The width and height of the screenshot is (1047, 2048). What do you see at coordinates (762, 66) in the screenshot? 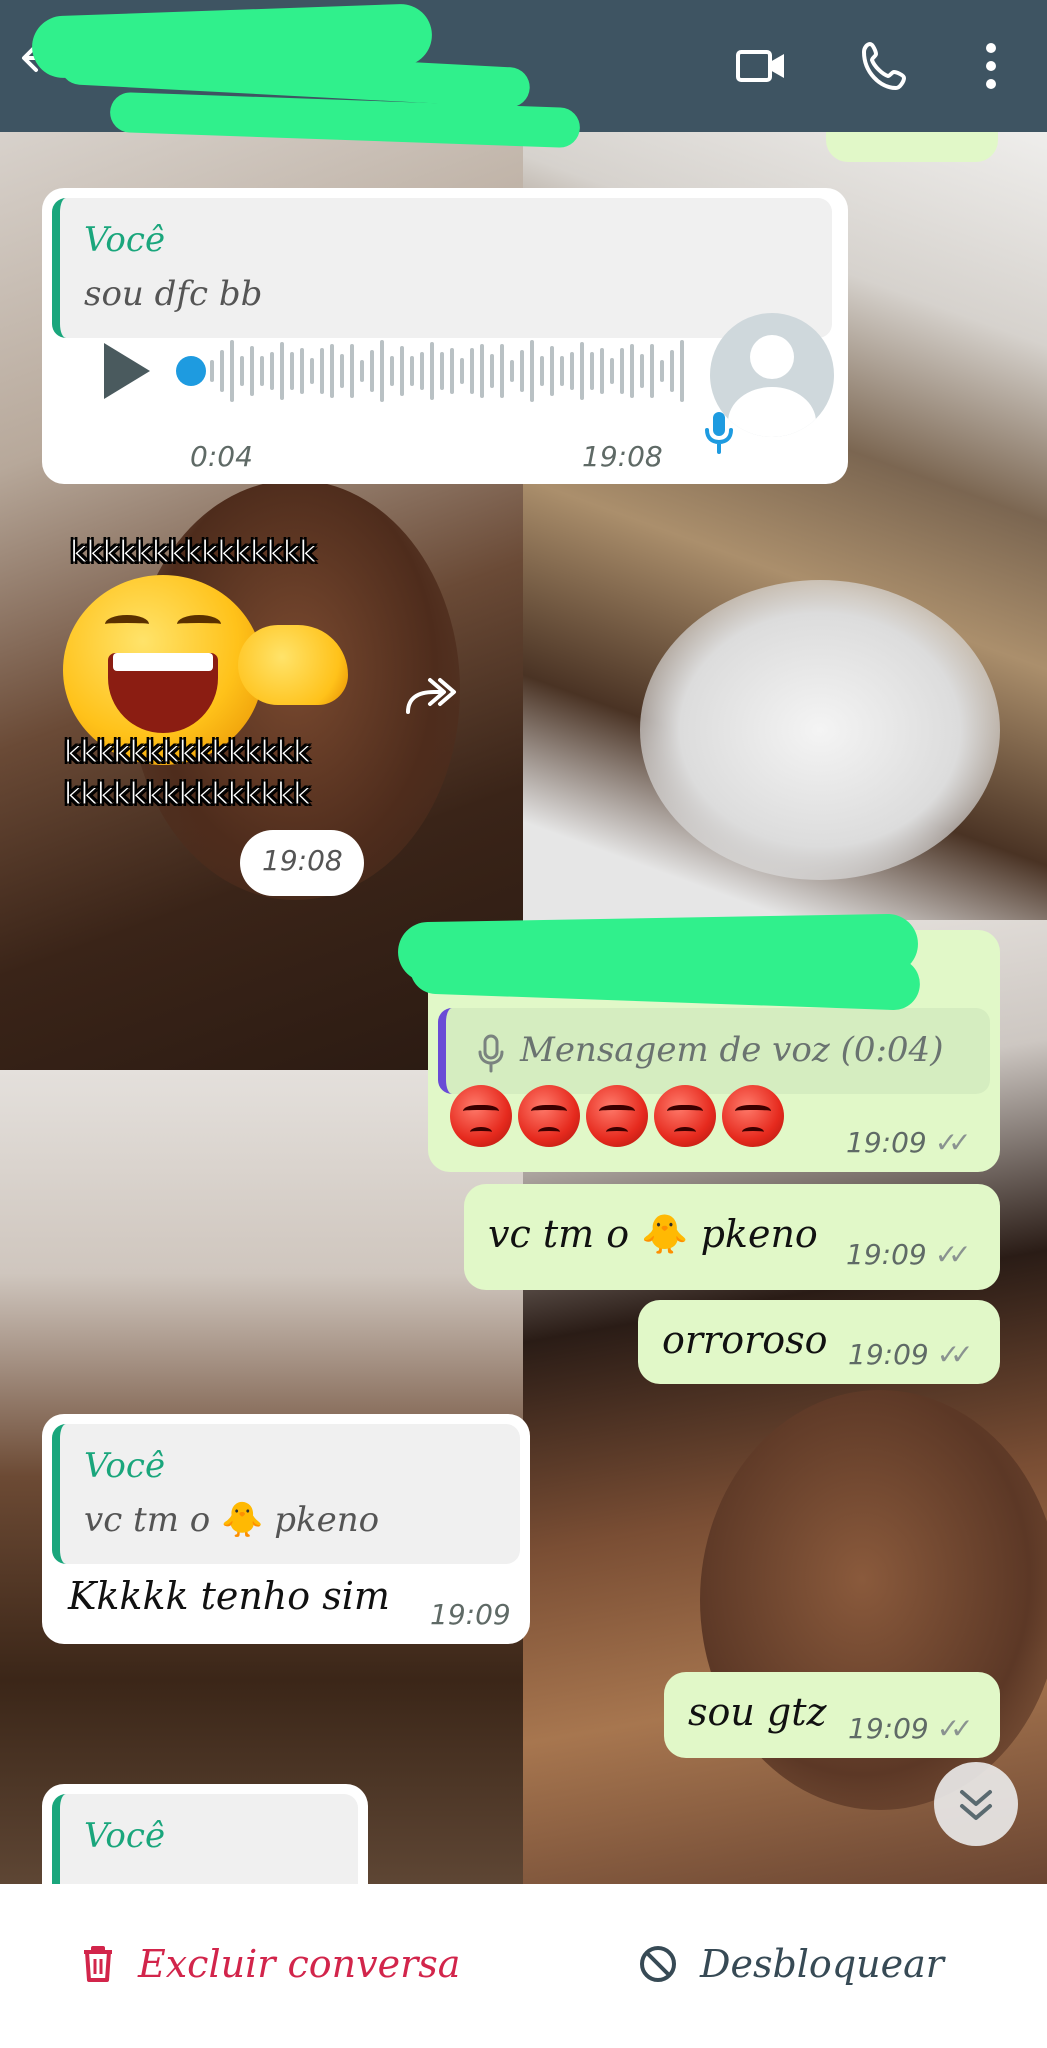
I see `video-call-icon` at bounding box center [762, 66].